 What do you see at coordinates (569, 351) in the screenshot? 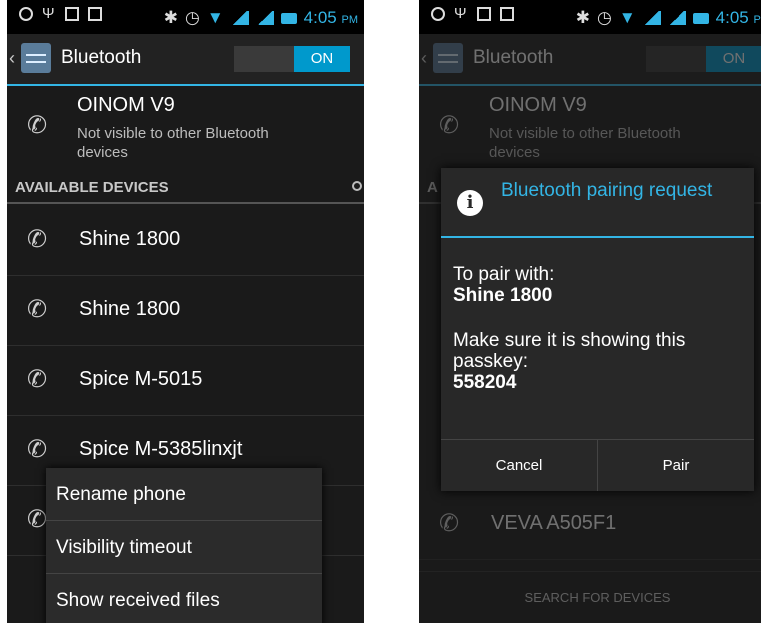
I see `passkey-instruction: Make sure it is showing this passkey:` at bounding box center [569, 351].